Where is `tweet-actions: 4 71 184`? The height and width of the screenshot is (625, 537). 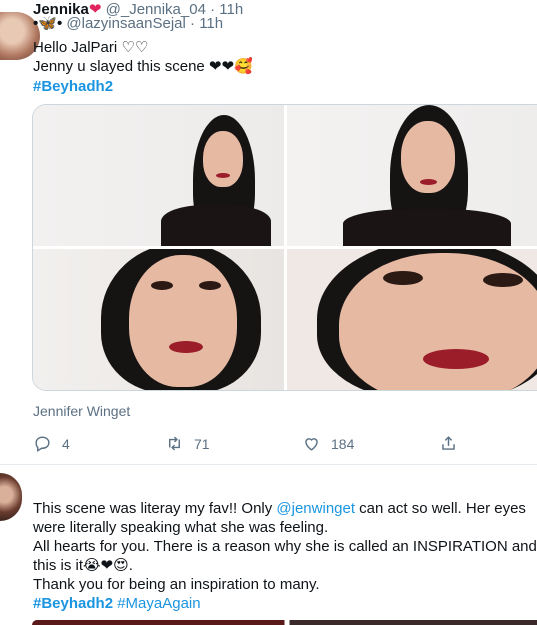
tweet-actions: 4 71 184 is located at coordinates (253, 445).